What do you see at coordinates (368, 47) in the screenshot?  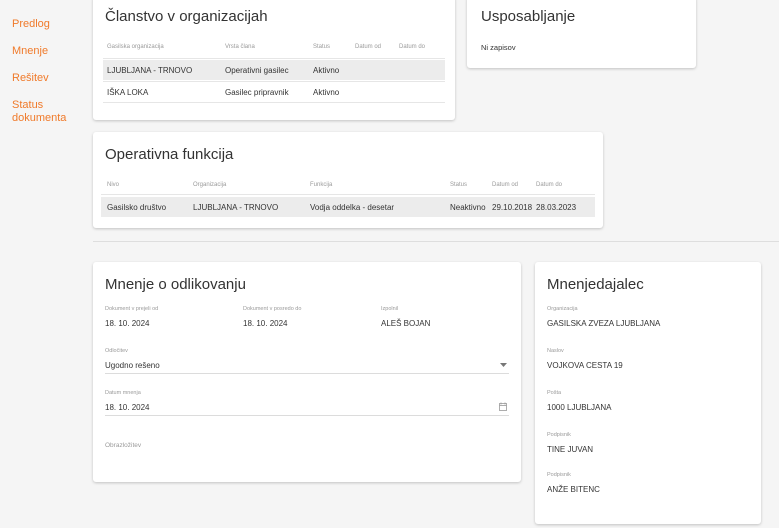 I see `membership-header-from: Datum od` at bounding box center [368, 47].